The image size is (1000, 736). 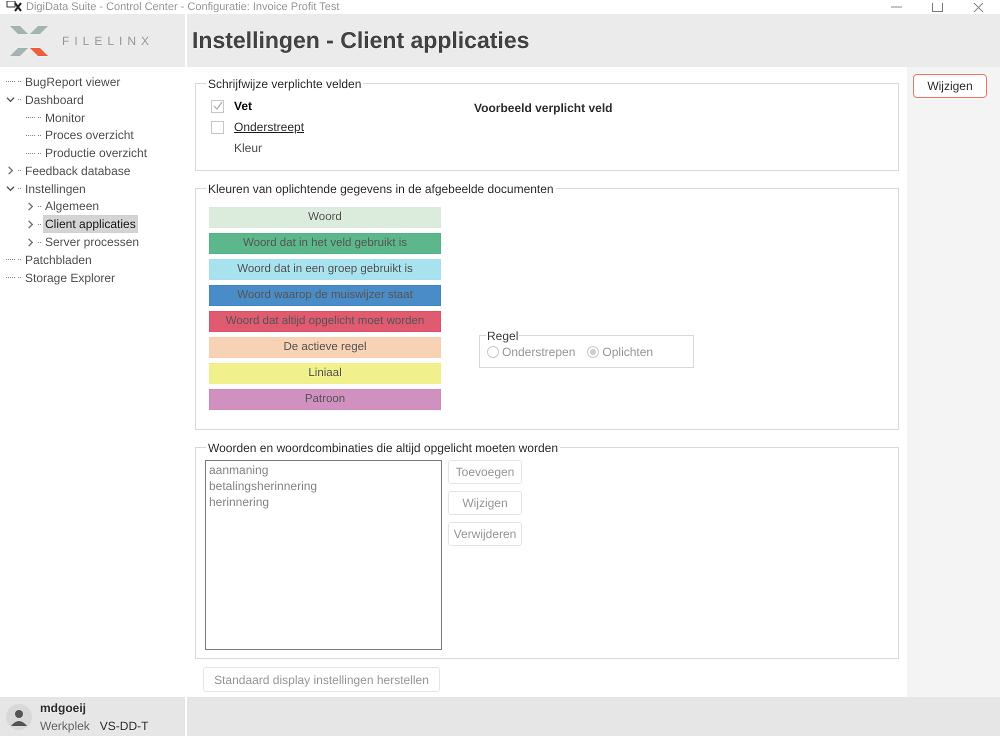 I want to click on user-name: mdgoeij, so click(x=64, y=708).